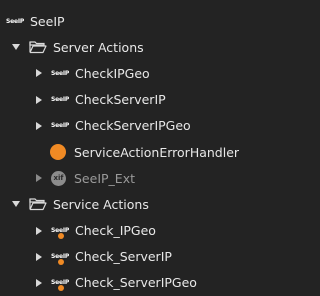  I want to click on tree-node-label: SeeIP_Ext, so click(104, 178).